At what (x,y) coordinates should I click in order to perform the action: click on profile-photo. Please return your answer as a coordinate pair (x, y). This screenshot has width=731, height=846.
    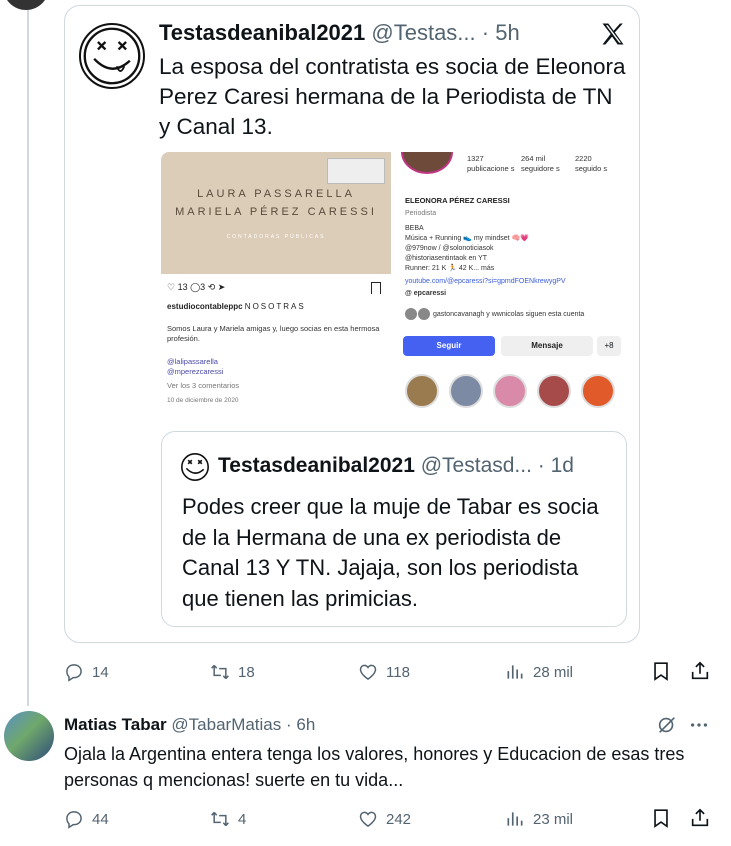
    Looking at the image, I should click on (427, 163).